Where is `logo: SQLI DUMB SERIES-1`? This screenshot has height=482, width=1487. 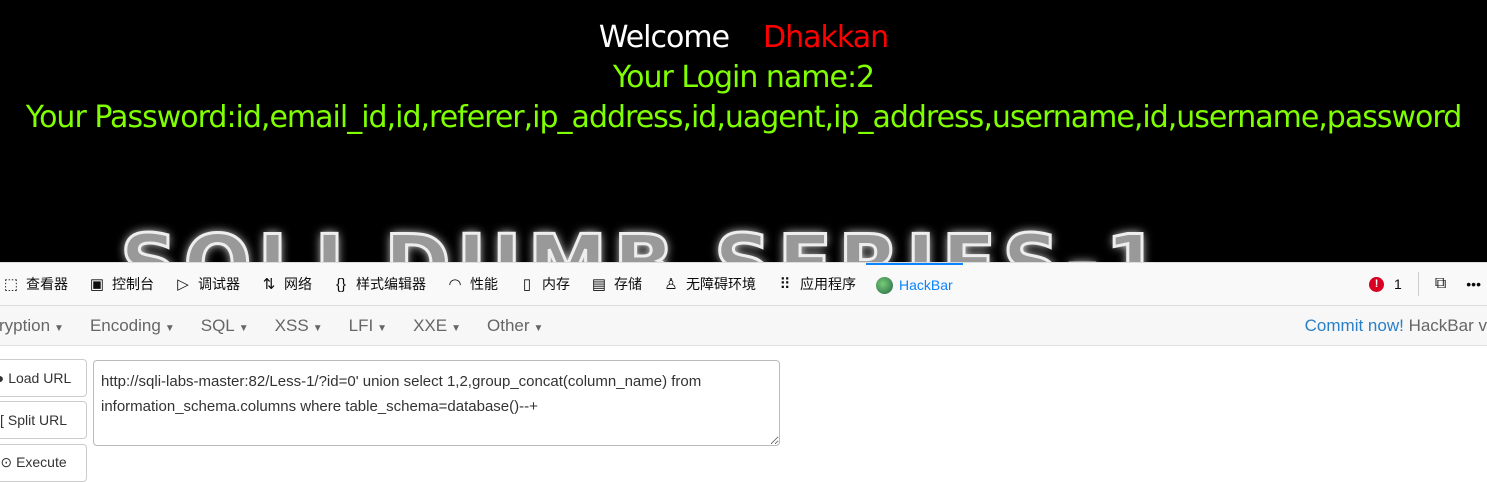
logo: SQLI DUMB SERIES-1 is located at coordinates (643, 240).